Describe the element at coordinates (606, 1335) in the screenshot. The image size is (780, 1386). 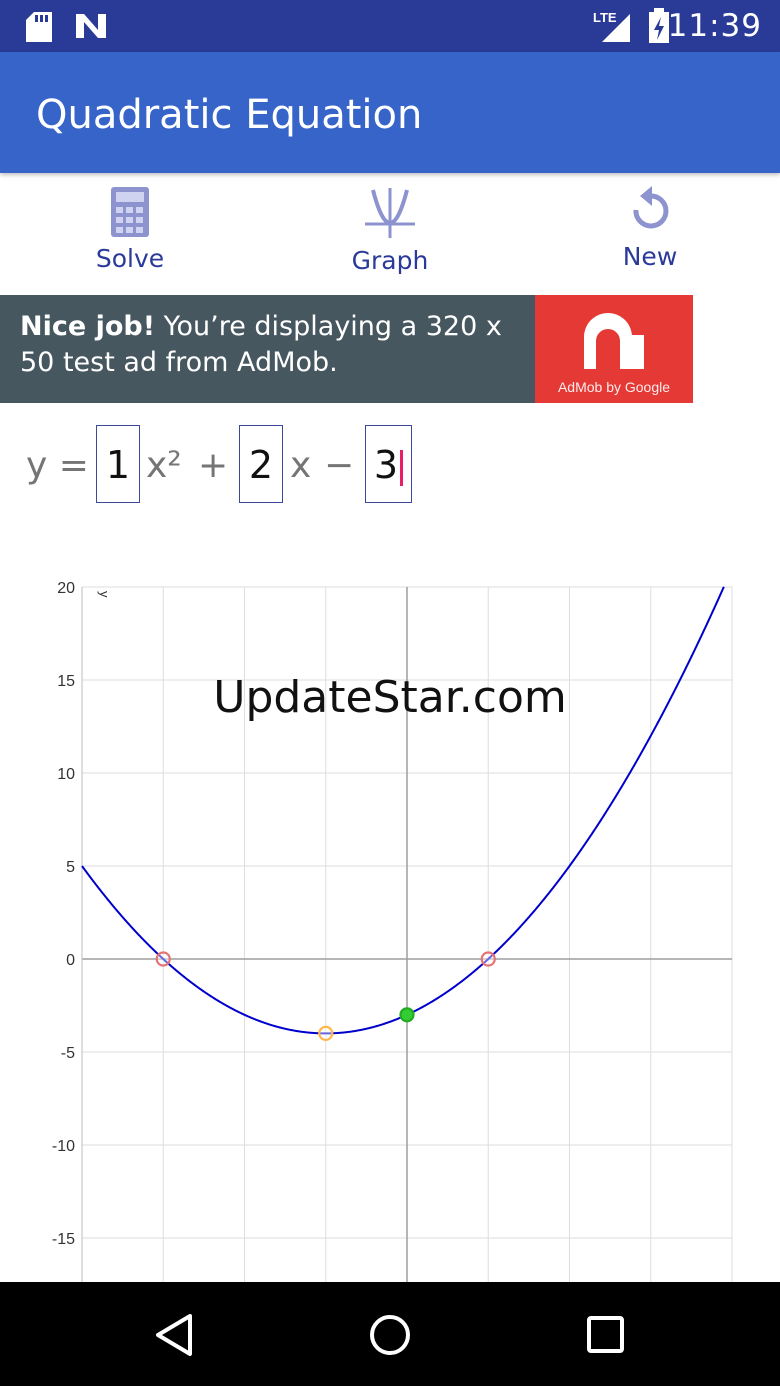
I see `recents-icon` at that location.